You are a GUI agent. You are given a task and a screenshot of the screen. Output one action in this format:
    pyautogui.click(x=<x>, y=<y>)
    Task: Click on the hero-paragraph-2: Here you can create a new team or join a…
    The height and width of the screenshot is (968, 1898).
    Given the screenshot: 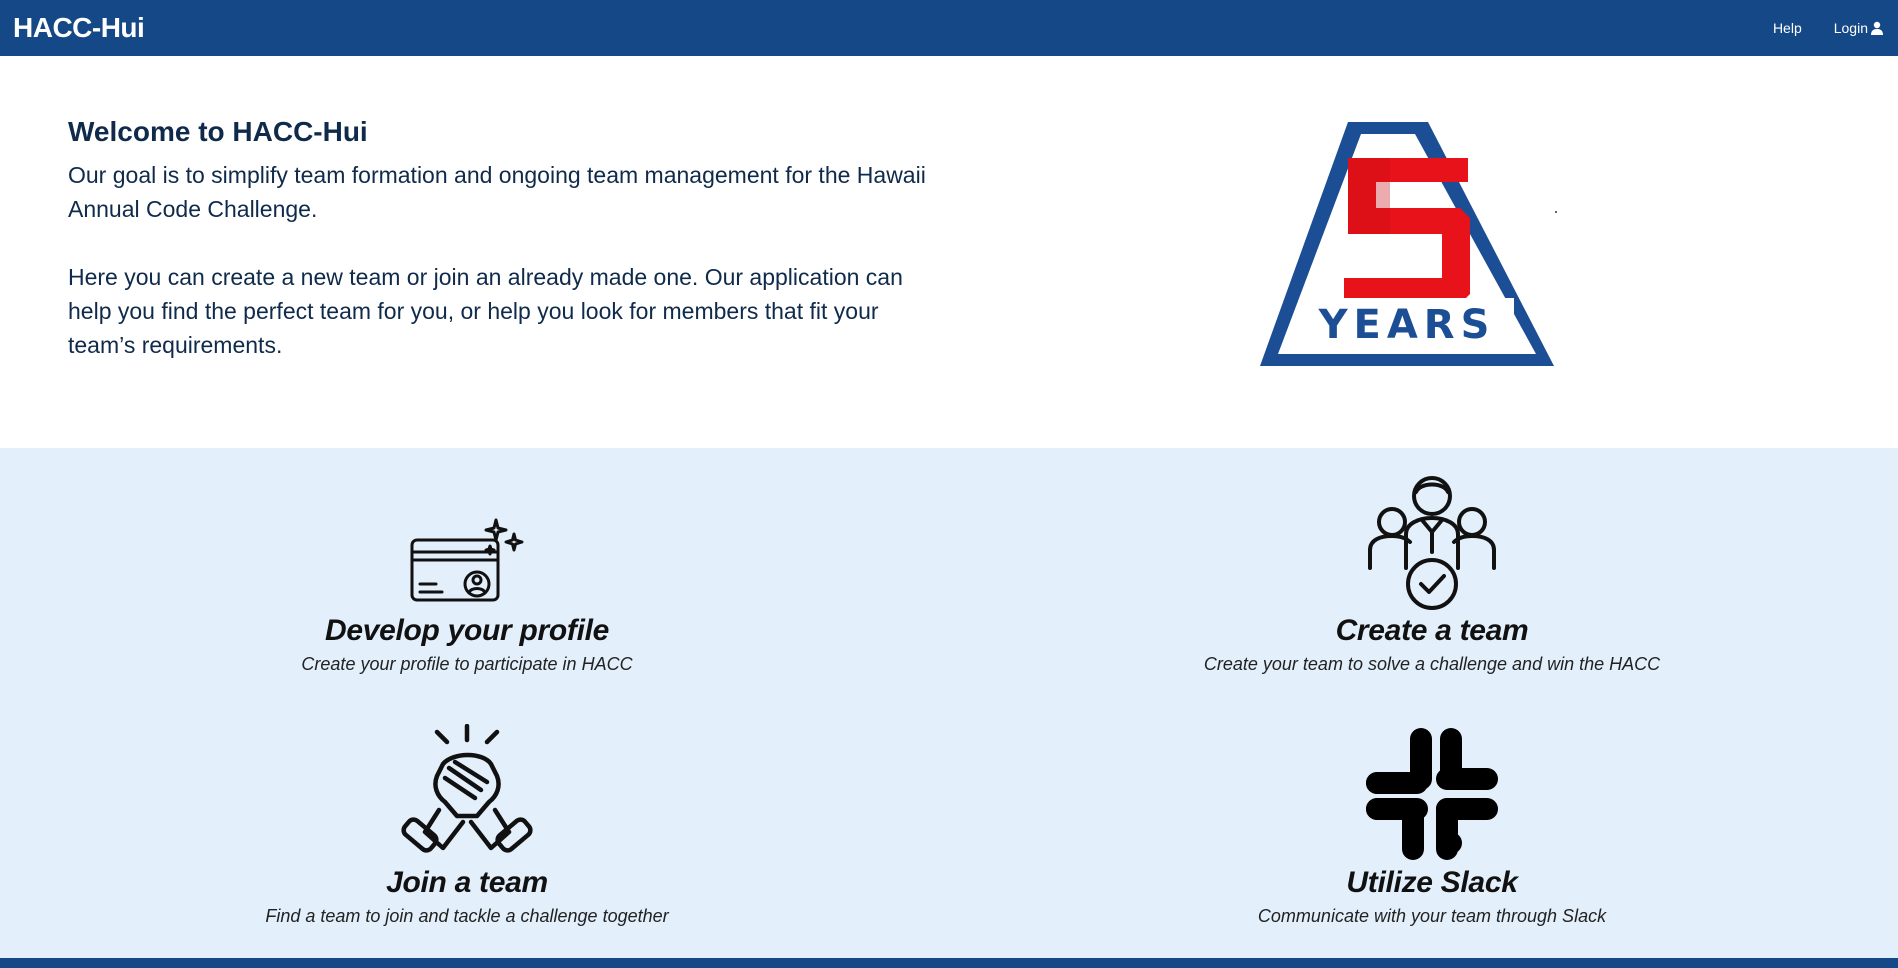 What is the action you would take?
    pyautogui.click(x=485, y=311)
    